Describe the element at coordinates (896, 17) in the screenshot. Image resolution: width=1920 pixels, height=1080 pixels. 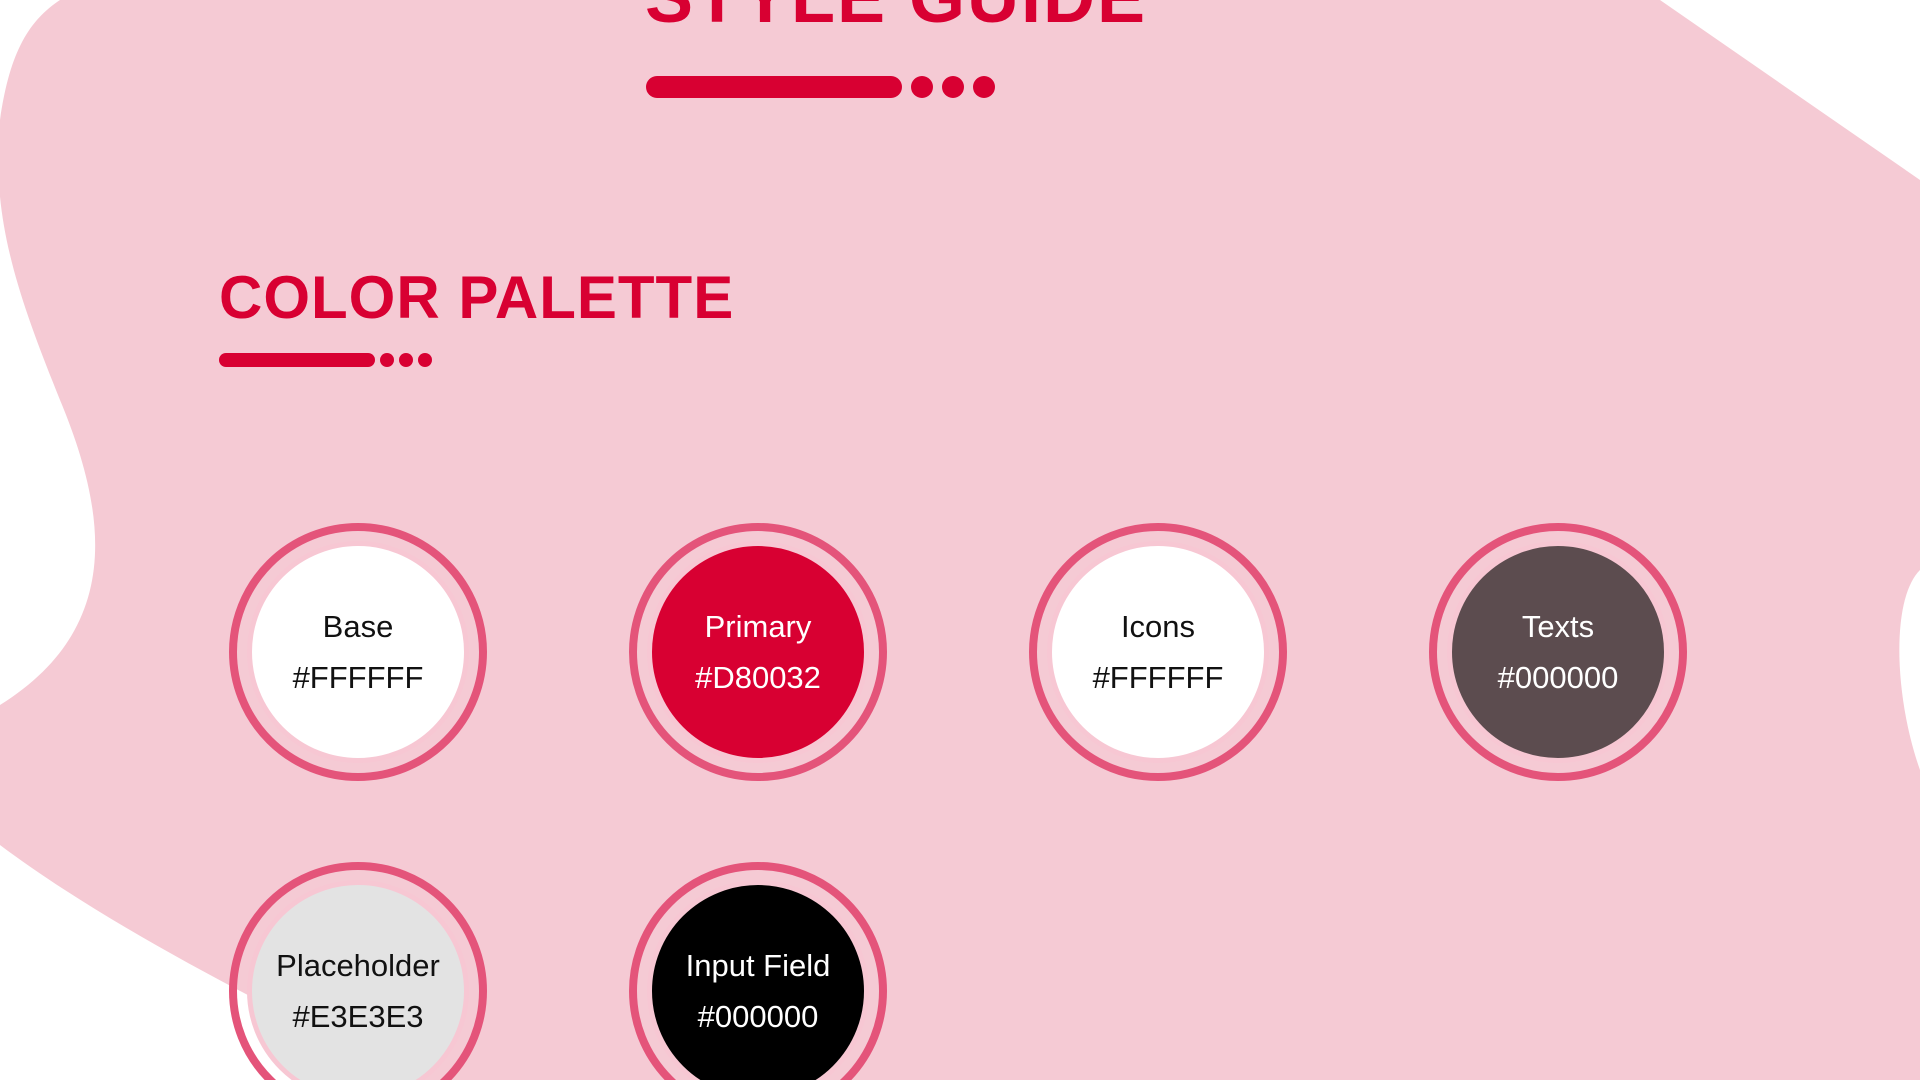
I see `page-title: STYLE GUIDE` at that location.